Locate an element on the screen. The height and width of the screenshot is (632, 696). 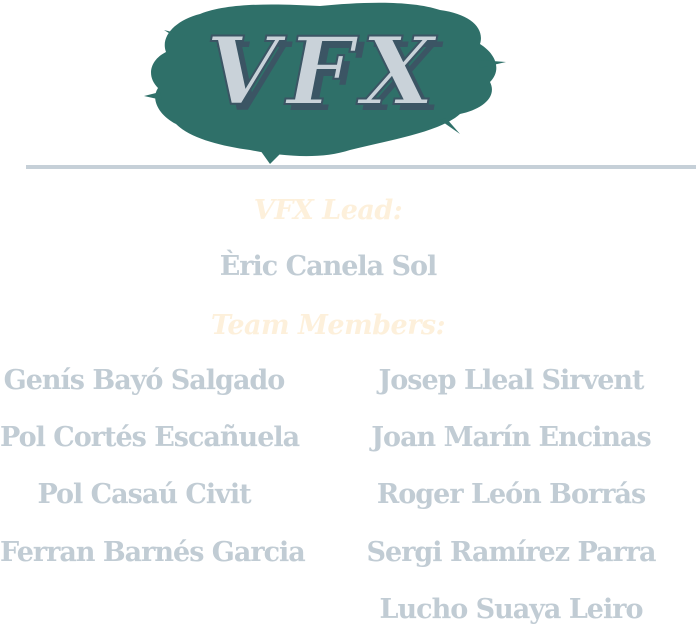
team-member-name: Pol Cortés Escañuela is located at coordinates (150, 437).